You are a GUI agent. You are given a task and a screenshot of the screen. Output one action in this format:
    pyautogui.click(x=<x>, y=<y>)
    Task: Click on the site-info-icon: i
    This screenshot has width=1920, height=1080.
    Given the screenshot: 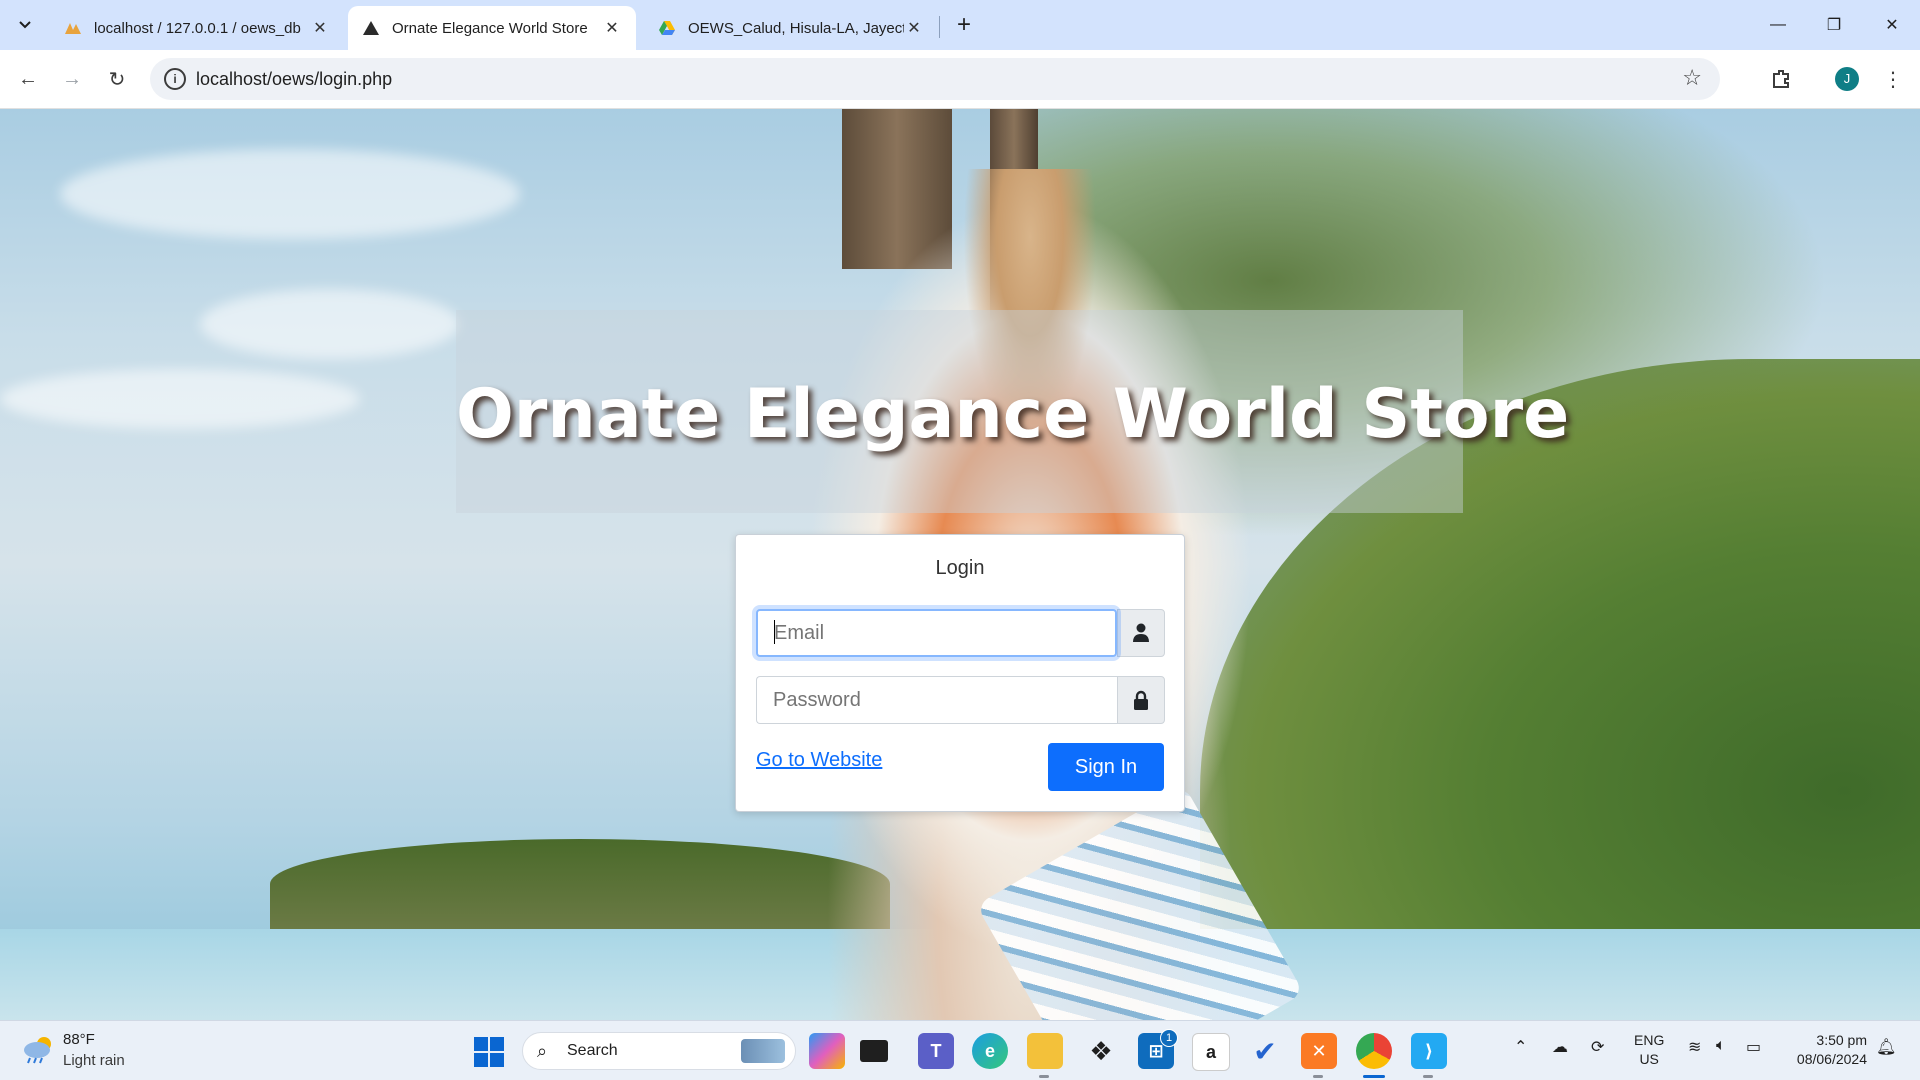 What is the action you would take?
    pyautogui.click(x=175, y=79)
    